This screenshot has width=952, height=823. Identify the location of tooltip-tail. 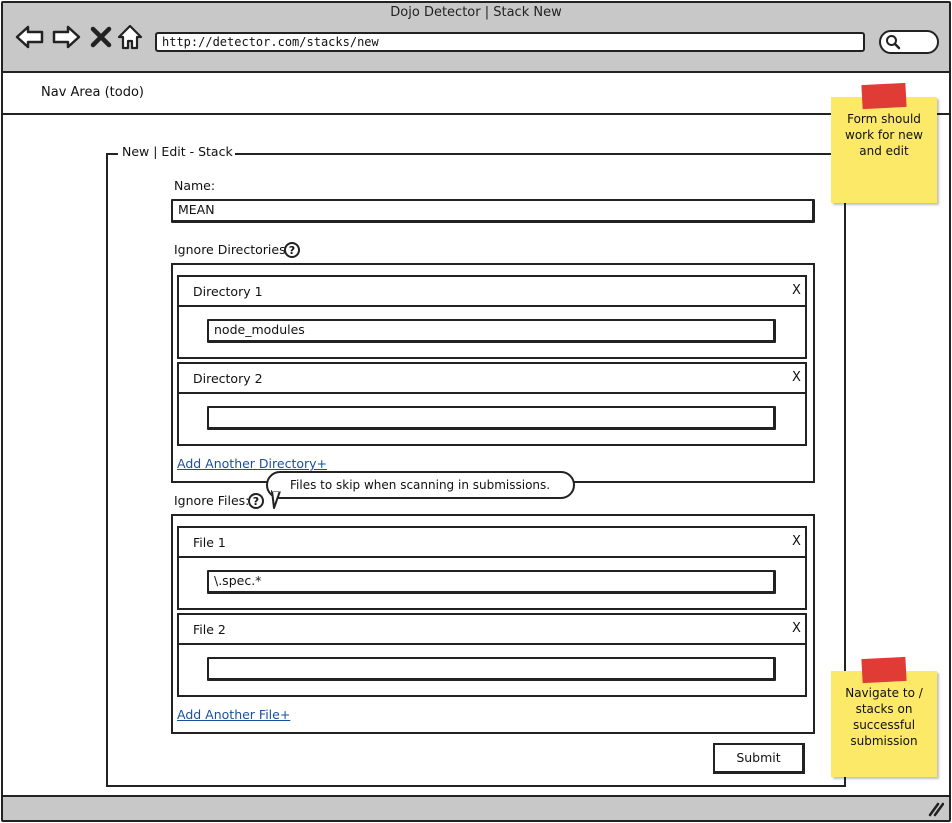
(276, 499).